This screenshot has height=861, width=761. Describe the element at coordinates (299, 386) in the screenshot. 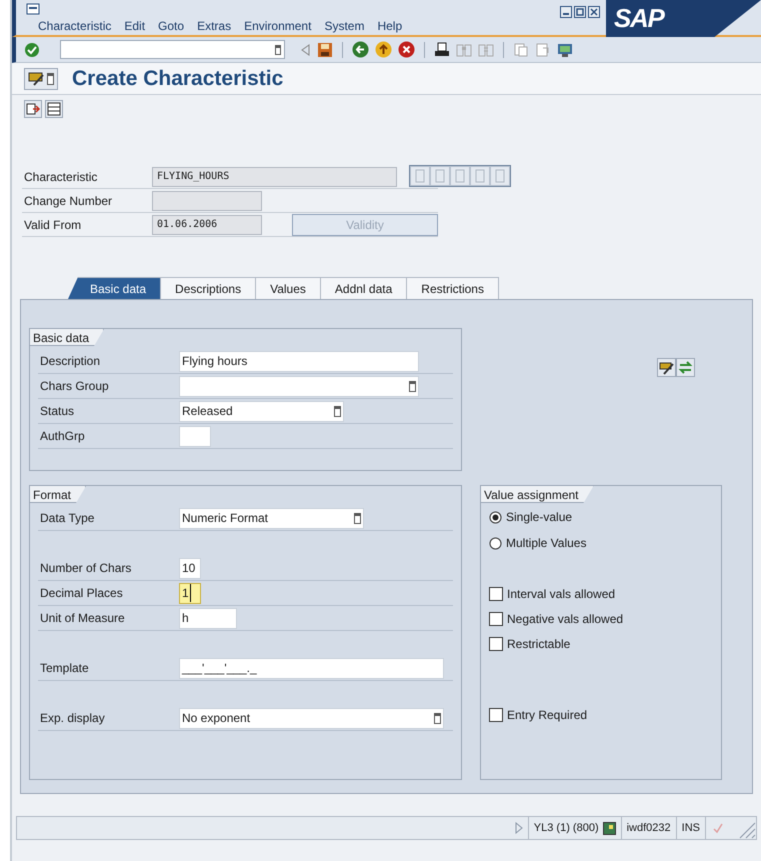

I see `dropdown-field` at that location.